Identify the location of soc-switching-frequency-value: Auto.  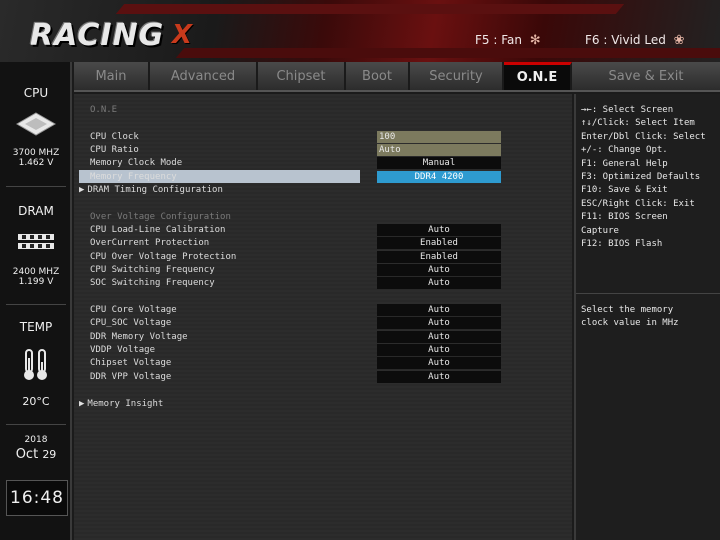
(439, 283).